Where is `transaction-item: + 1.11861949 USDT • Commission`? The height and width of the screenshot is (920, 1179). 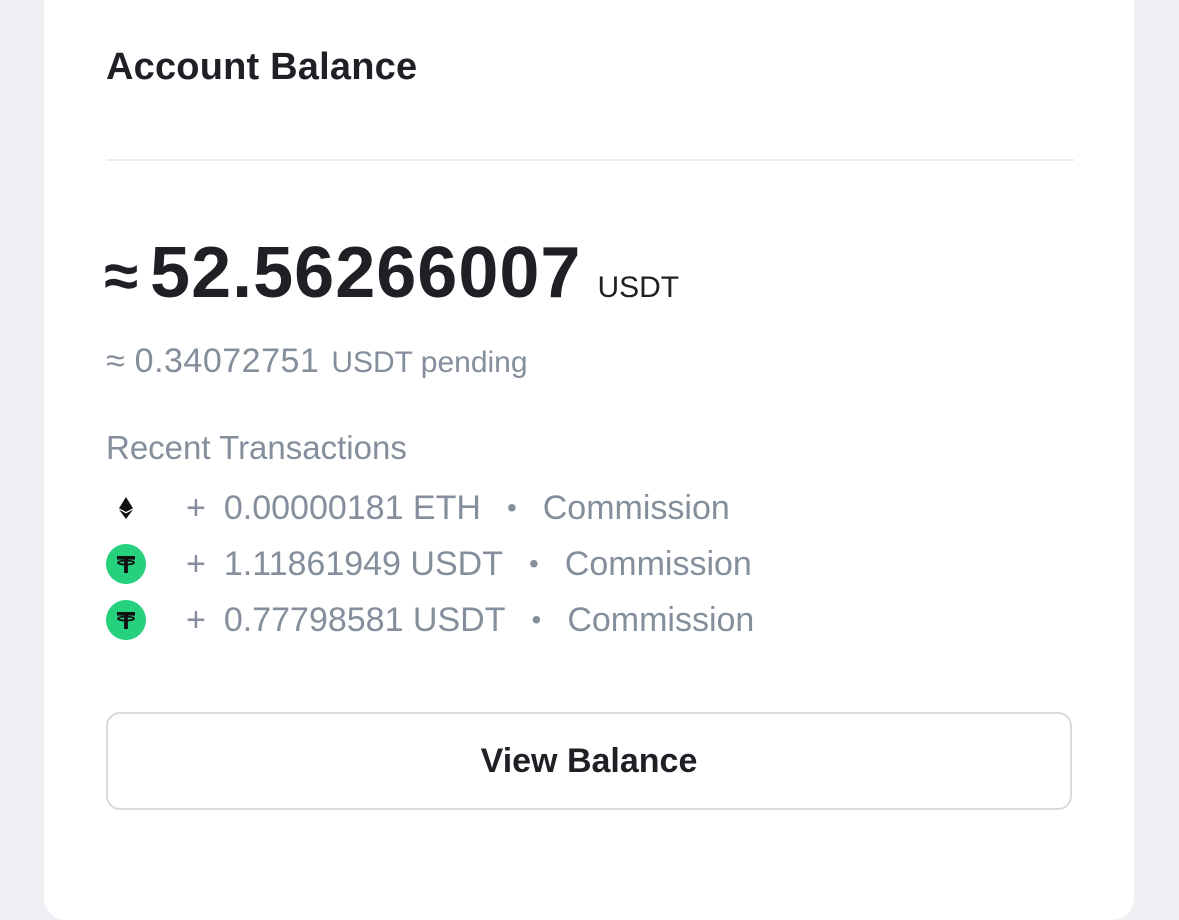 transaction-item: + 1.11861949 USDT • Commission is located at coordinates (590, 564).